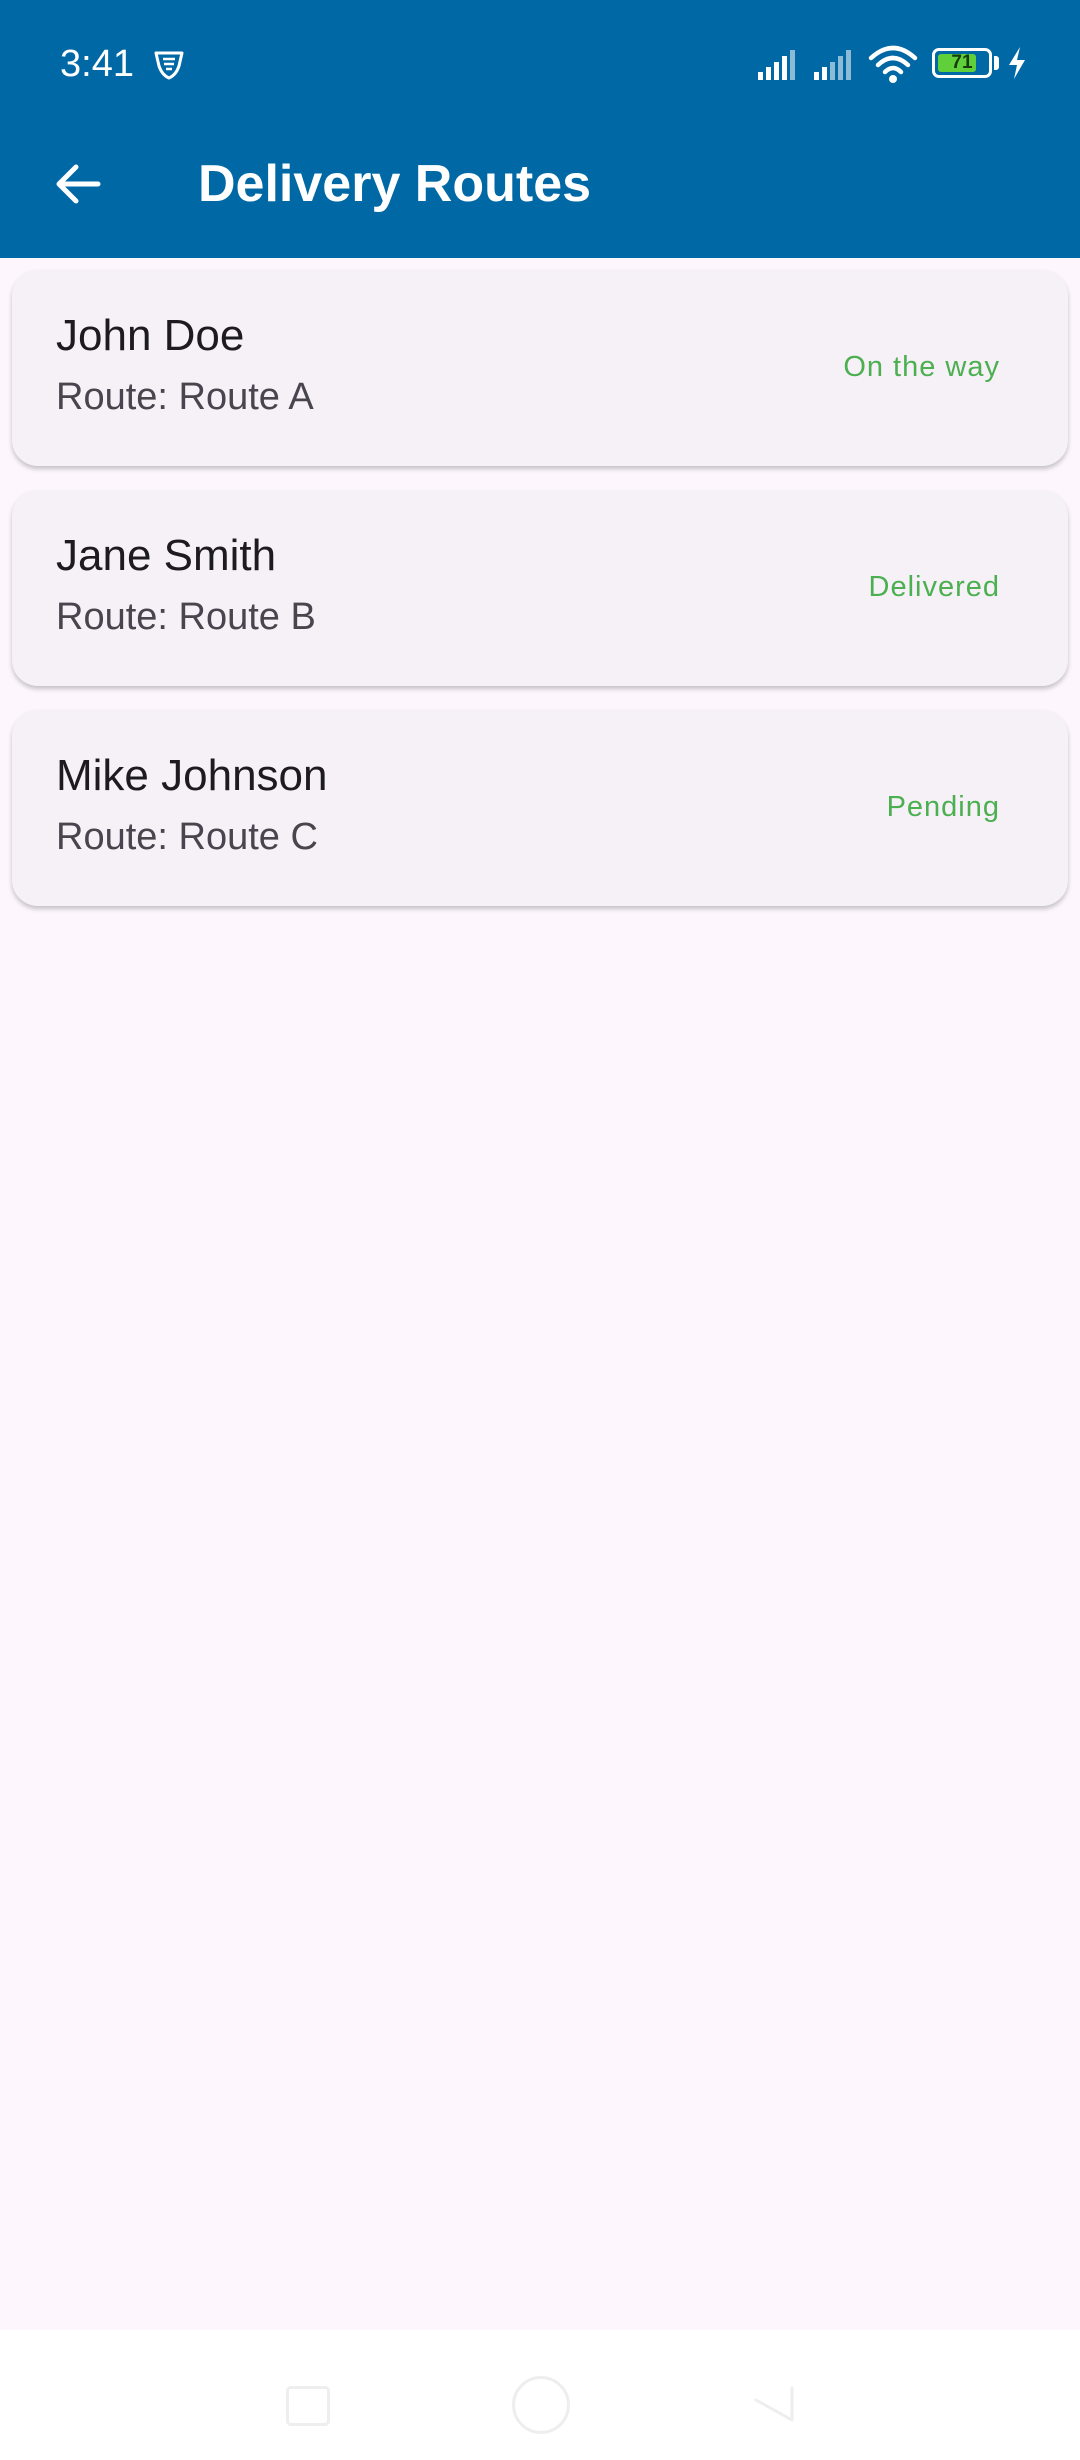 The width and height of the screenshot is (1080, 2460). I want to click on driver-name: Mike Johnson, so click(192, 775).